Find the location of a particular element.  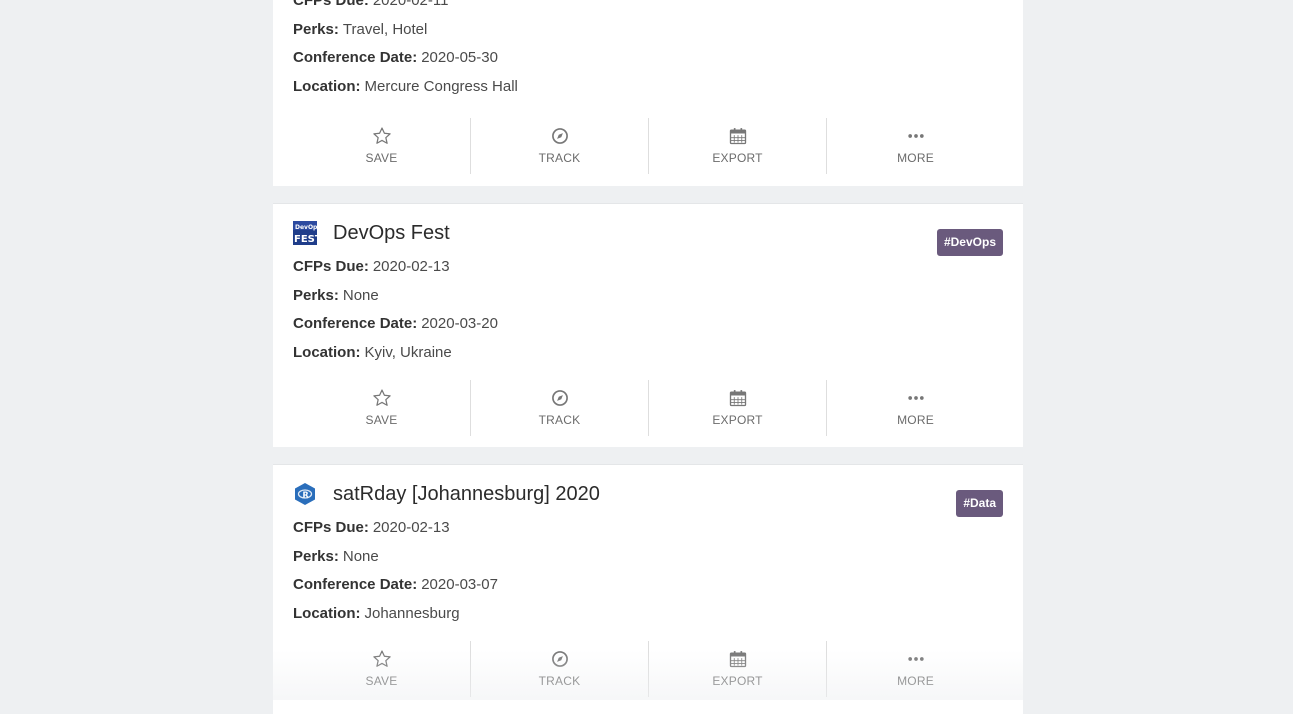

cfps-due-row: CFPs Due: 2020-02-11 is located at coordinates (405, 10).